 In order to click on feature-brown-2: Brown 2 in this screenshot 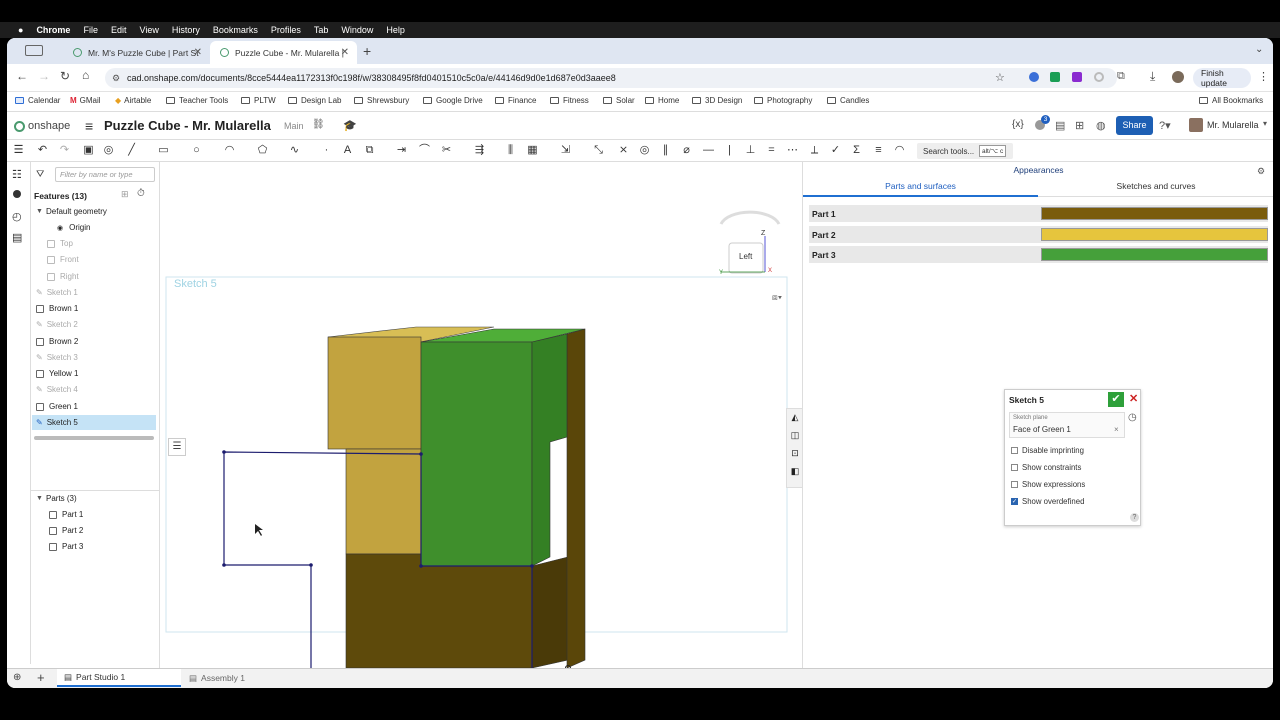, I will do `click(57, 341)`.